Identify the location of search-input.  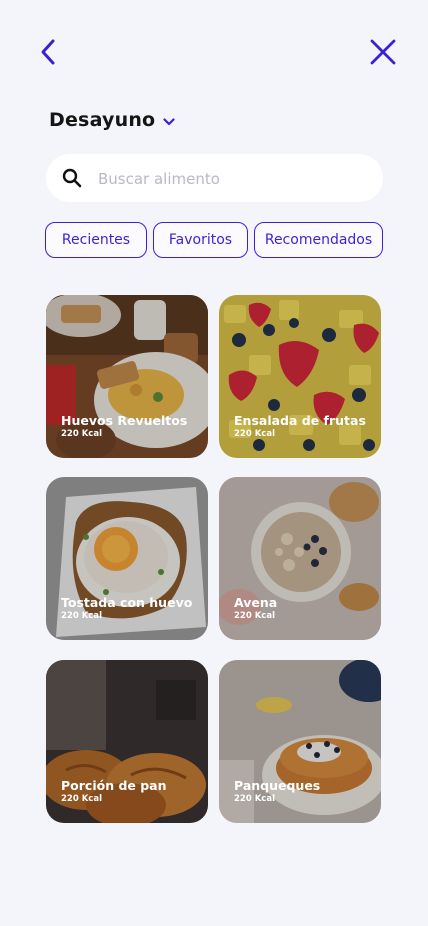
(233, 179).